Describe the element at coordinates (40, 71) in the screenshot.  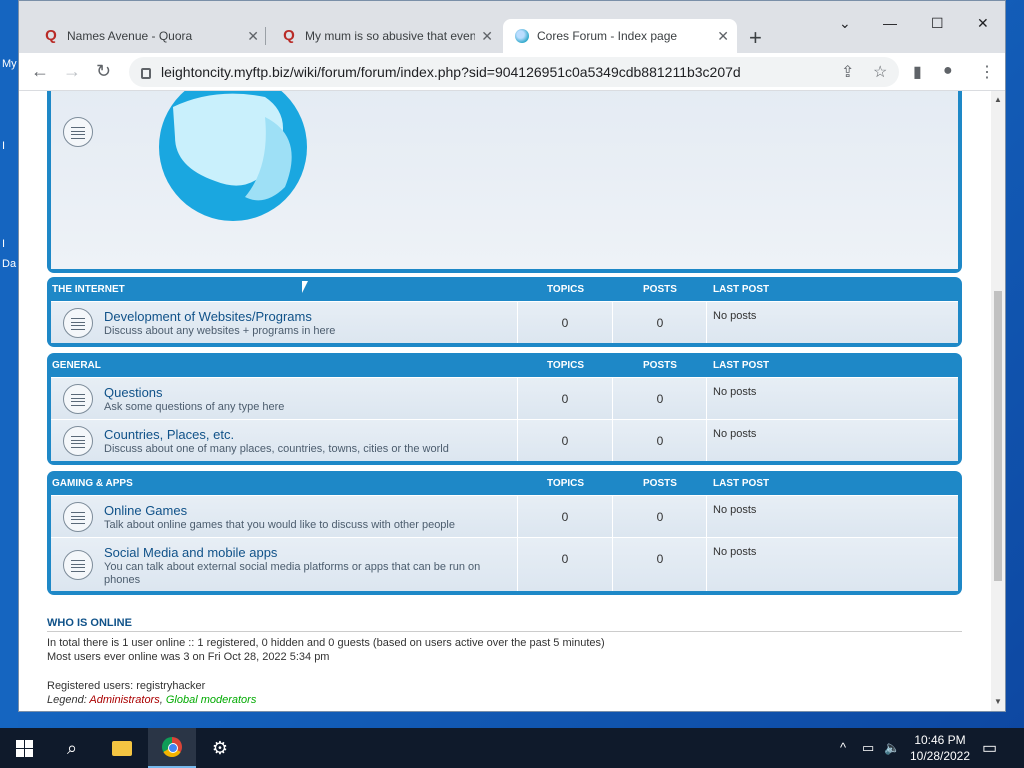
I see `back-button: ←` at that location.